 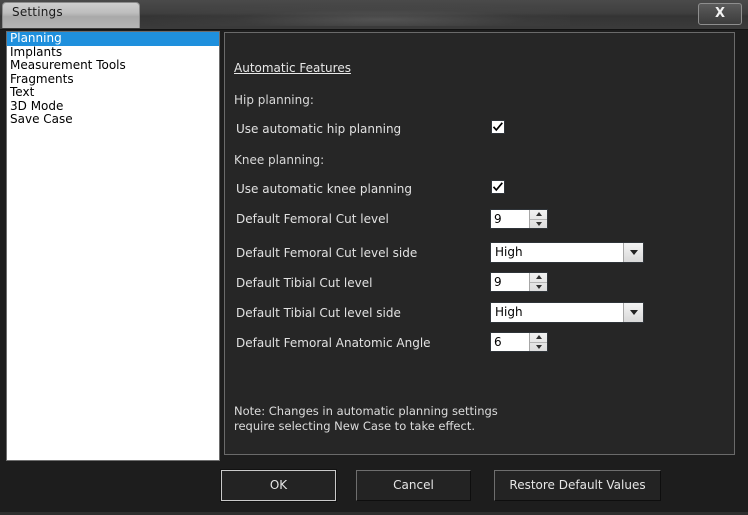 What do you see at coordinates (360, 15) in the screenshot?
I see `title-bar-background-glare` at bounding box center [360, 15].